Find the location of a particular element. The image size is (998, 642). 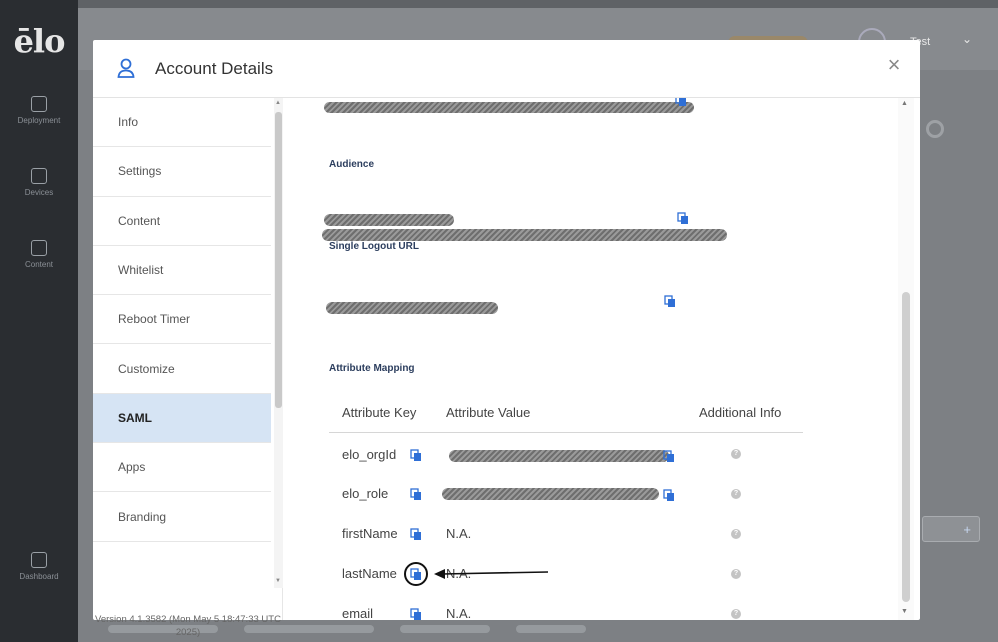

attribute-mapping-label: Attribute Mapping is located at coordinates (372, 368).